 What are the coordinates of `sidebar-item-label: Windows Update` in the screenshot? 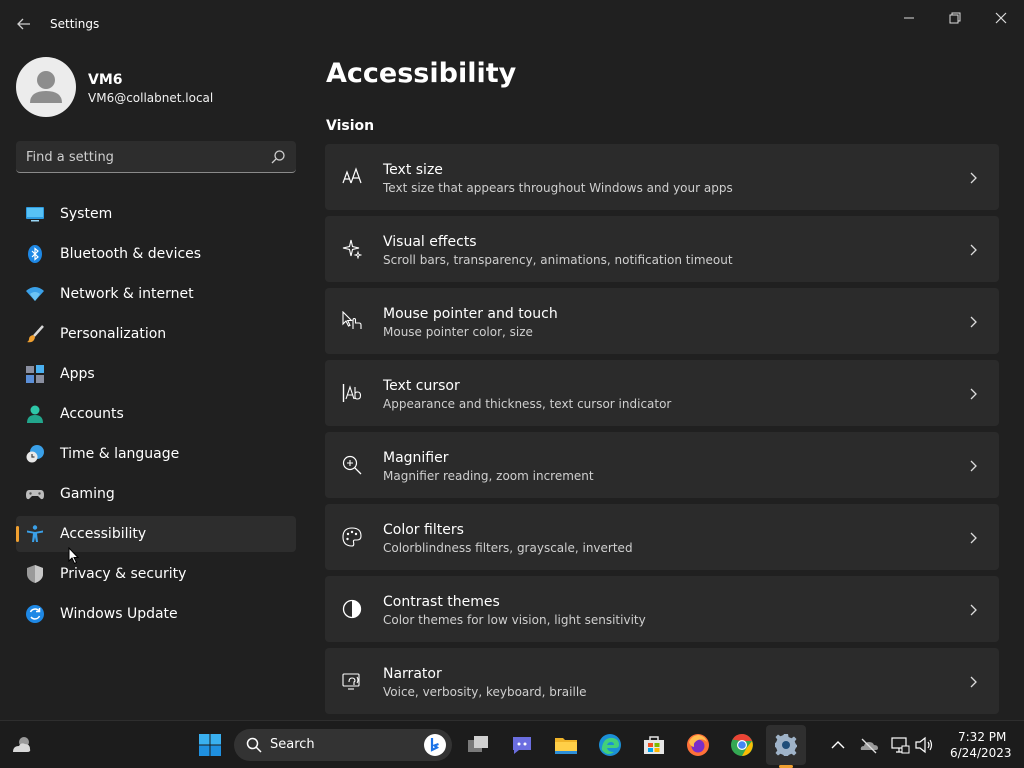 It's located at (119, 614).